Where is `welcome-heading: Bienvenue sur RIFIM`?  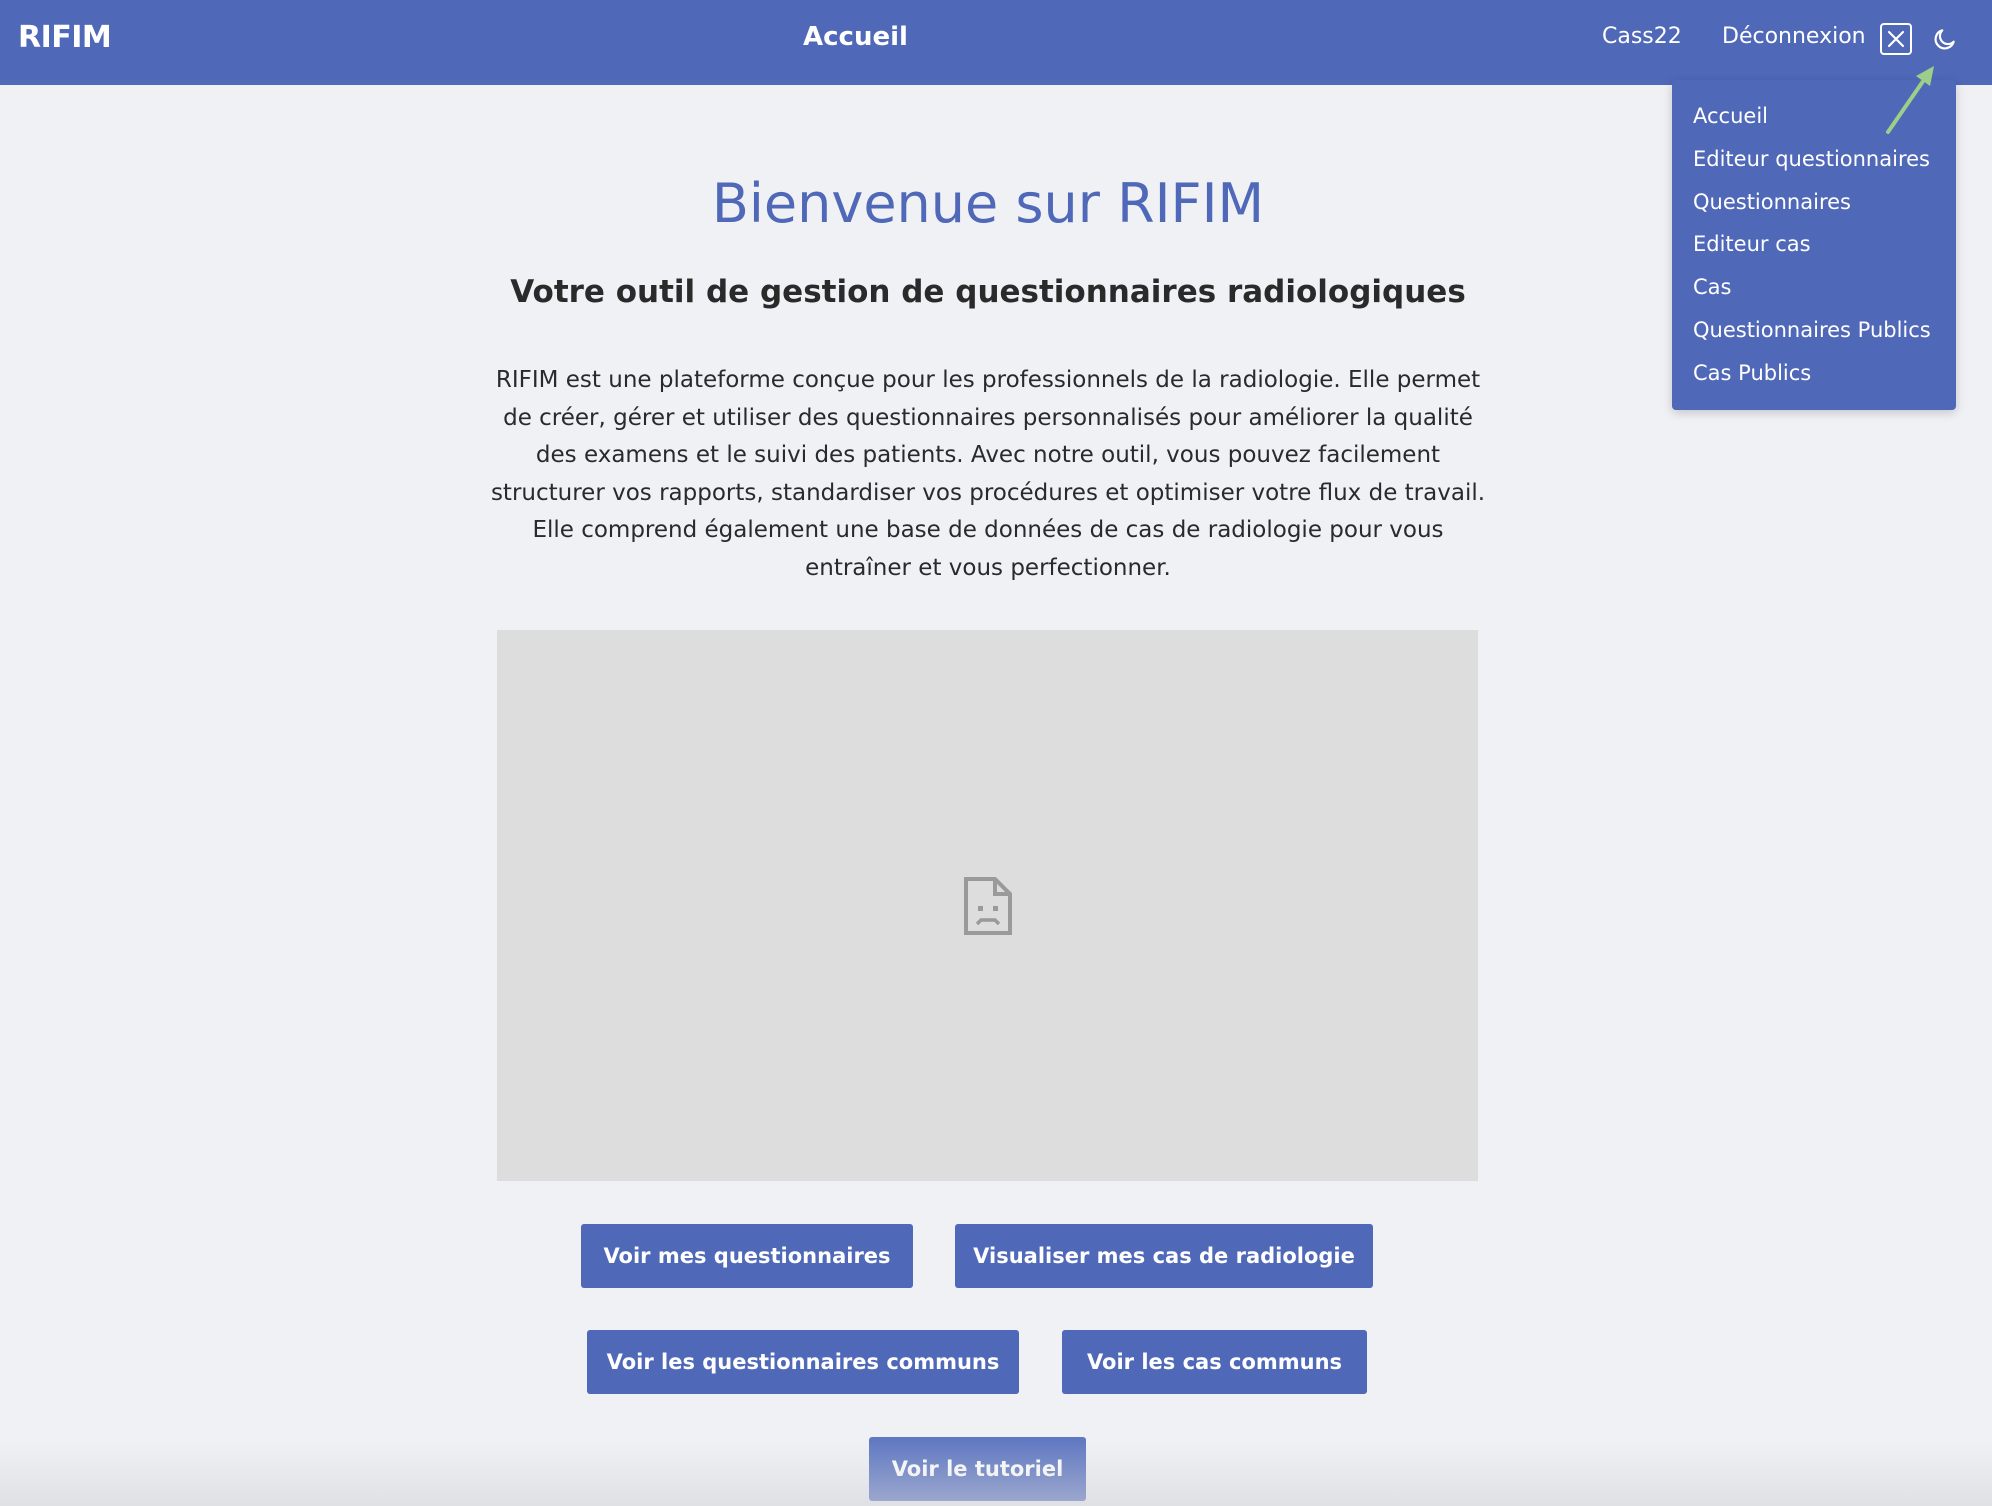 welcome-heading: Bienvenue sur RIFIM is located at coordinates (988, 203).